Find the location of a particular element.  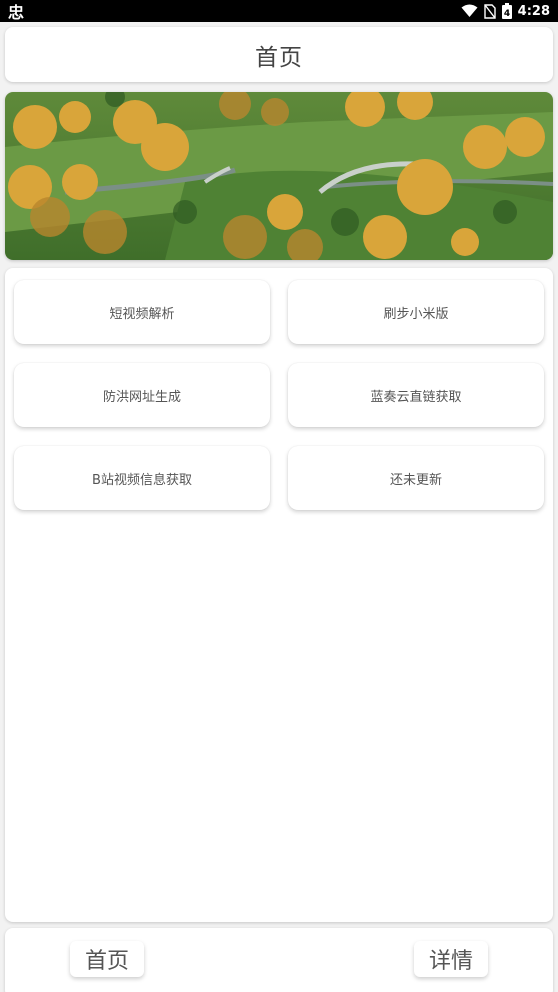

not-updated-button: 还未更新 is located at coordinates (416, 478).